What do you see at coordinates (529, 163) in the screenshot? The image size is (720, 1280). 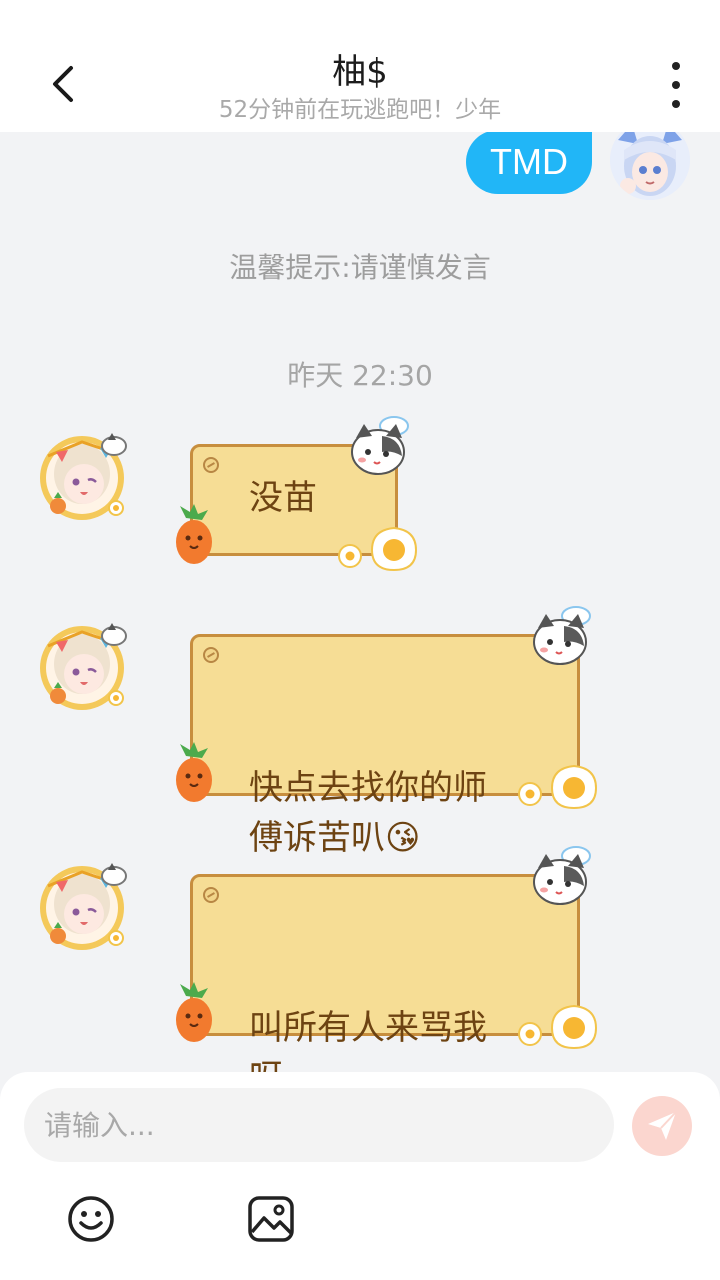 I see `outgoing-message-bubble: TMD` at bounding box center [529, 163].